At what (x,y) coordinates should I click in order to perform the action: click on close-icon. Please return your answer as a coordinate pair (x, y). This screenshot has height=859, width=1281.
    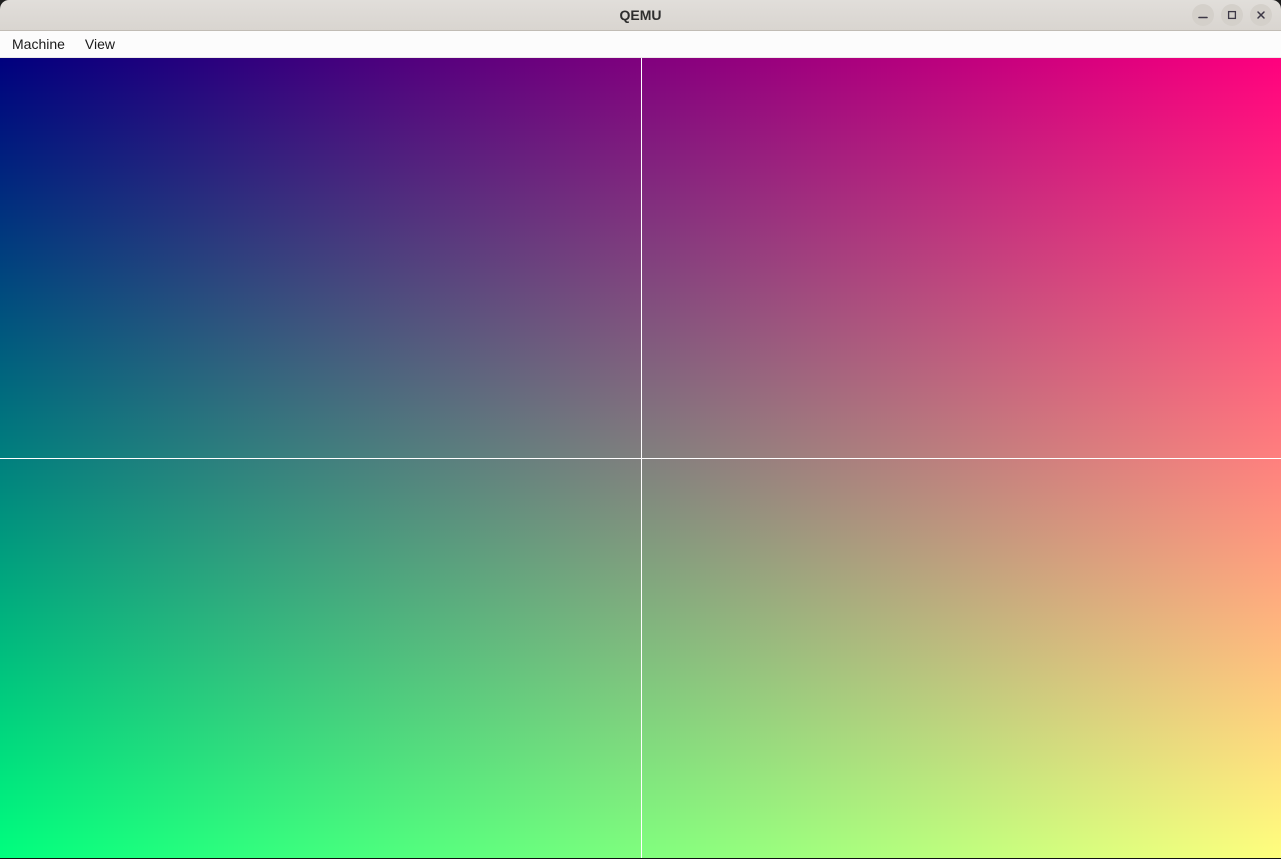
    Looking at the image, I should click on (1261, 15).